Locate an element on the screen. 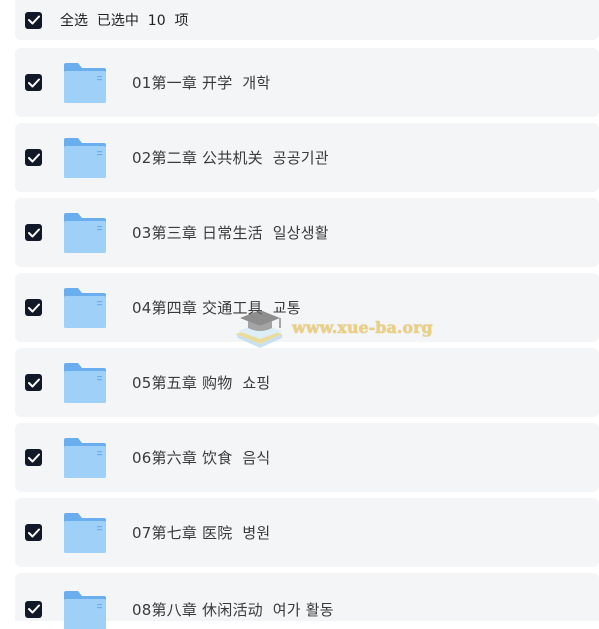 The image size is (599, 629). selection-status-label: 全选 已选中 10 项 is located at coordinates (124, 21).